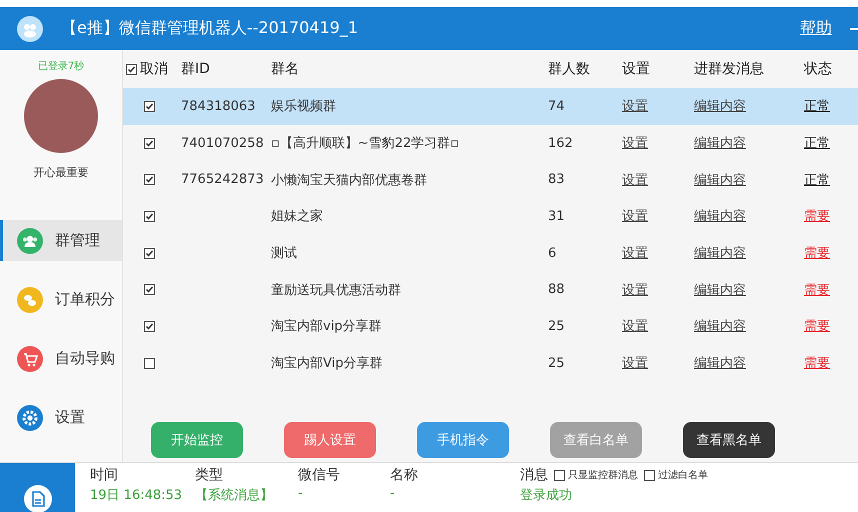 Image resolution: width=858 pixels, height=512 pixels. What do you see at coordinates (743, 69) in the screenshot?
I see `column-header: 进群发消息` at bounding box center [743, 69].